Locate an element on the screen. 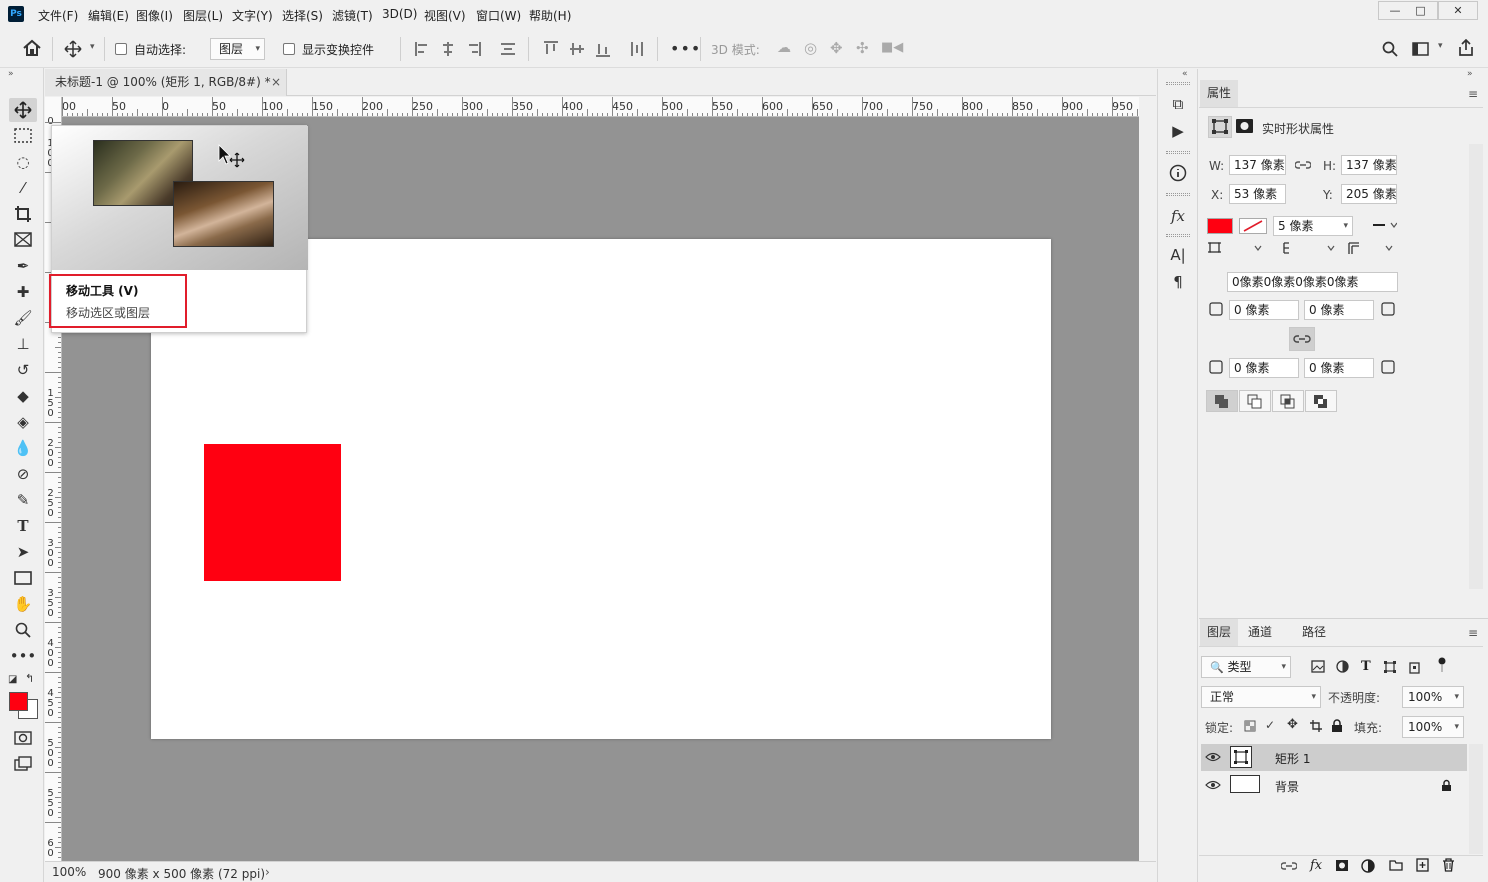 This screenshot has height=882, width=1488. history-panel-button: ⧉ is located at coordinates (1178, 104).